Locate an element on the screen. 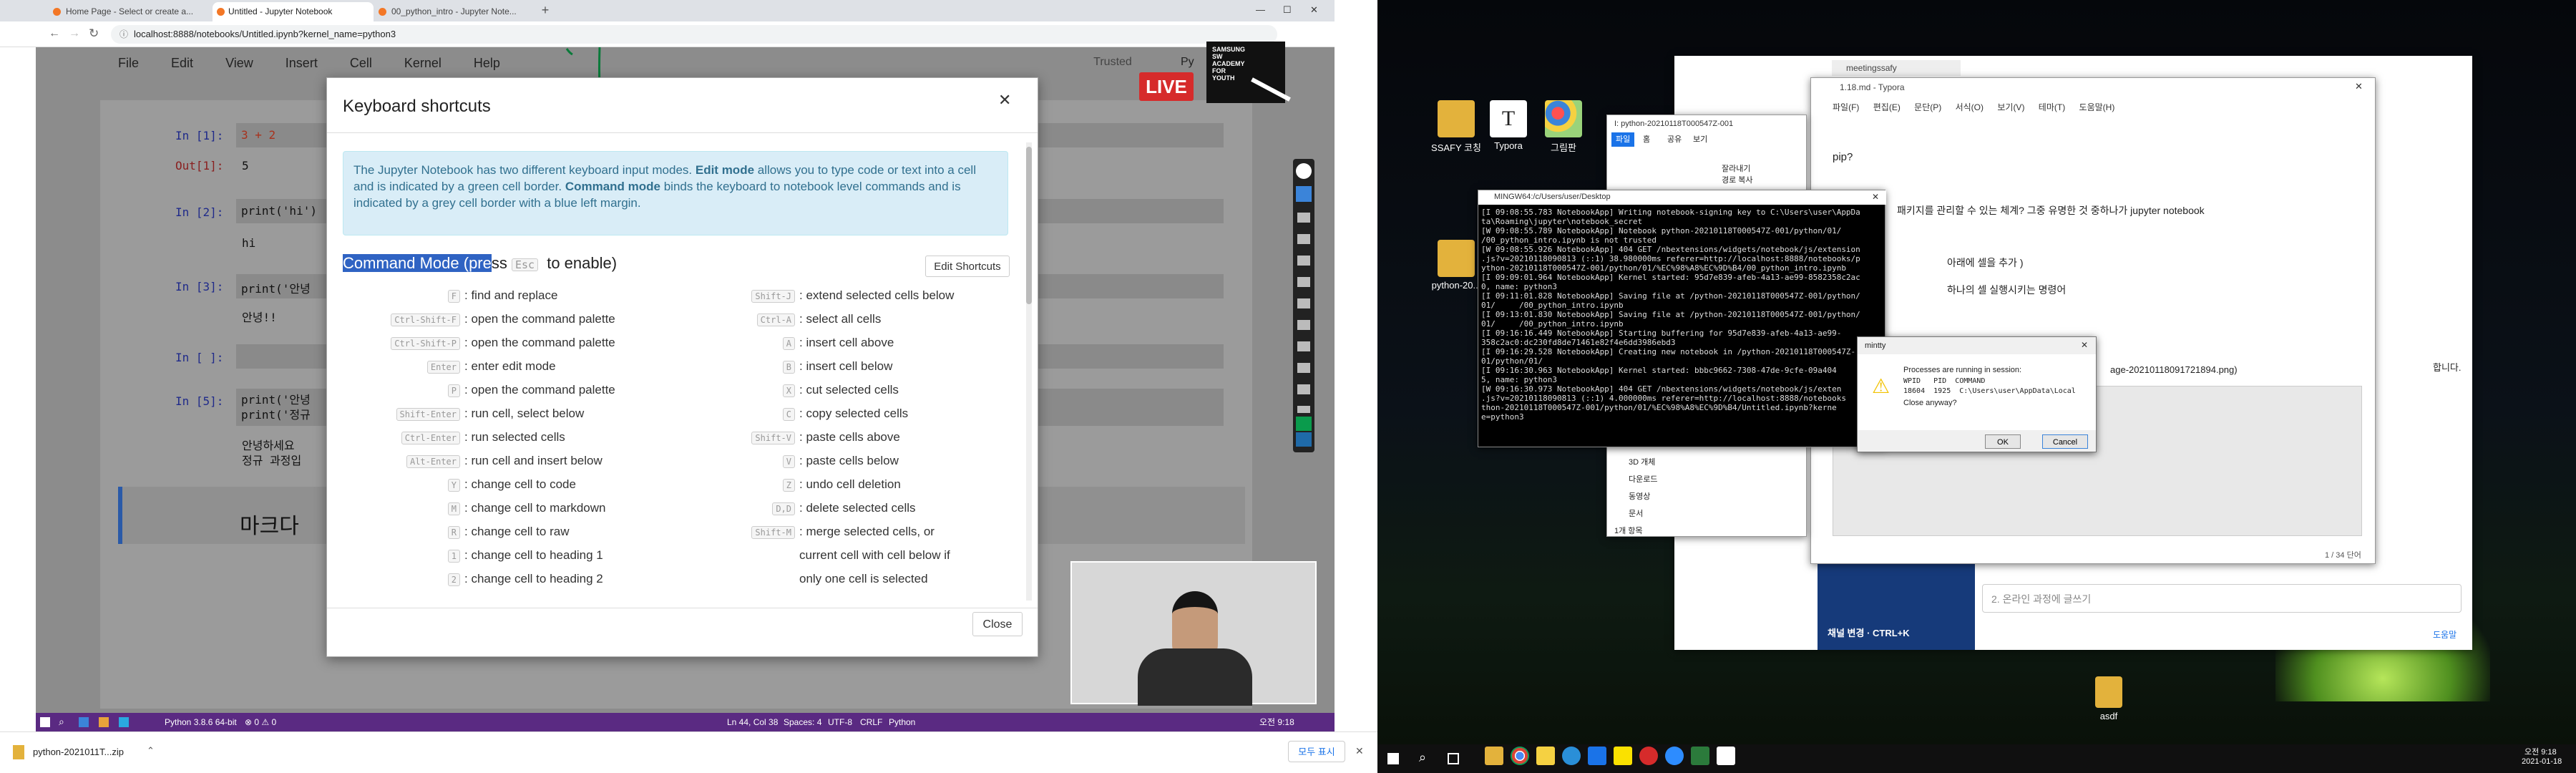  ok-button: OK is located at coordinates (2003, 441).